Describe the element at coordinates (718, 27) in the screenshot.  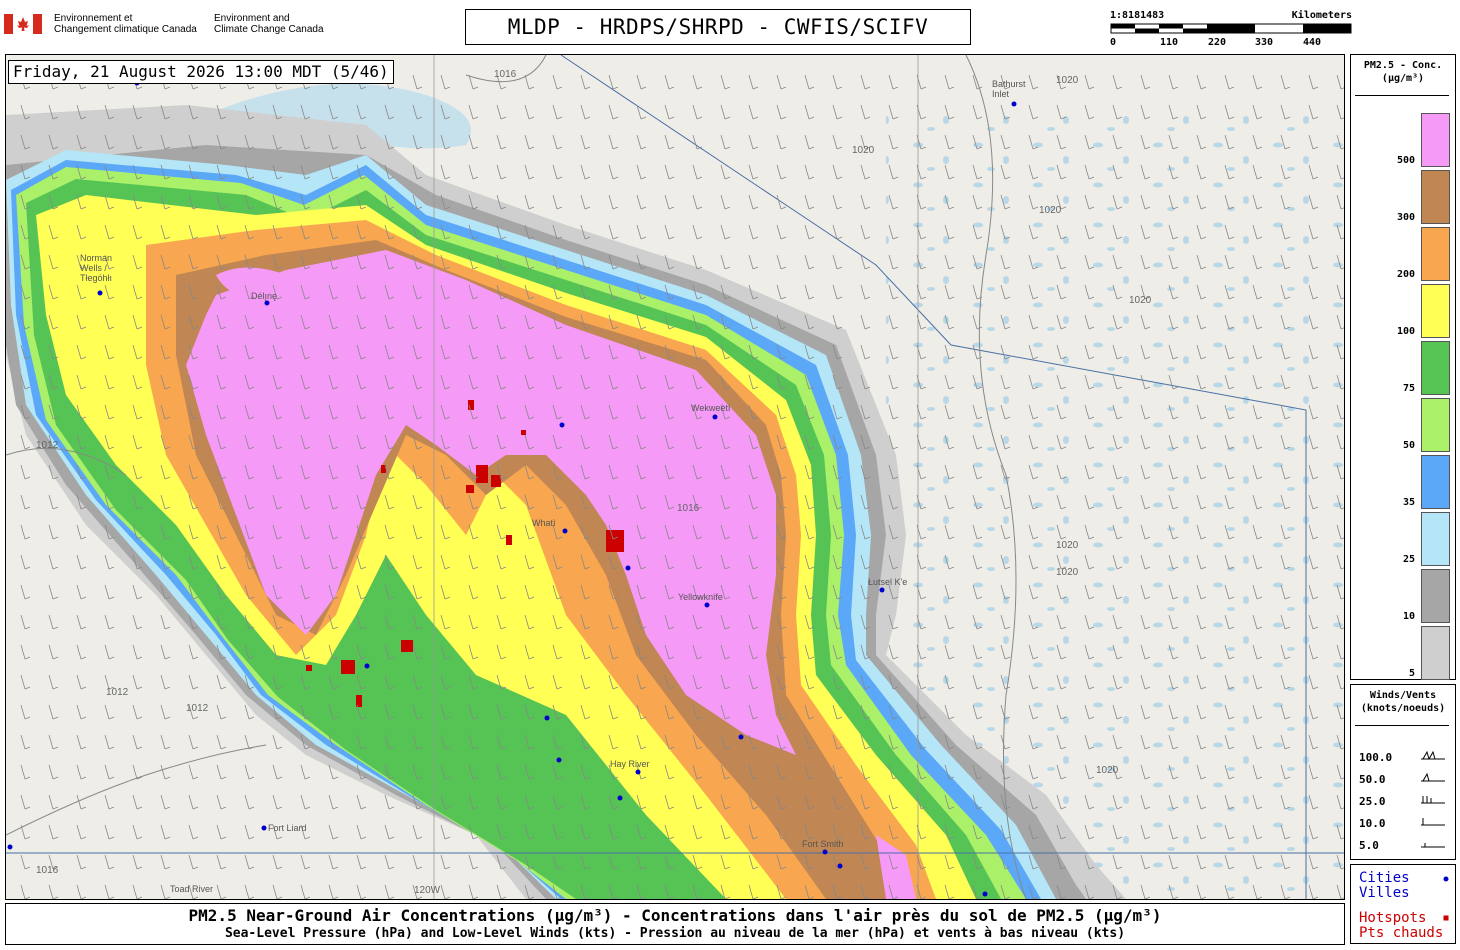
I see `product-title: MLDP - HRDPS/SHRPD - CWFIS/SCIFV` at that location.